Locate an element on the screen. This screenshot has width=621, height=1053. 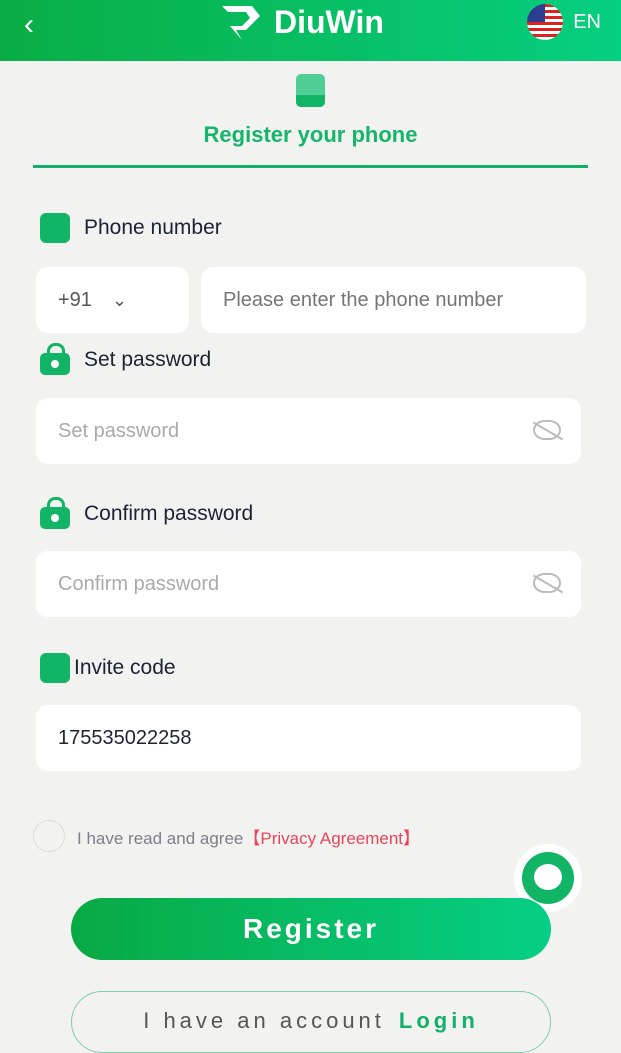
phone-label: Phone number is located at coordinates (131, 228).